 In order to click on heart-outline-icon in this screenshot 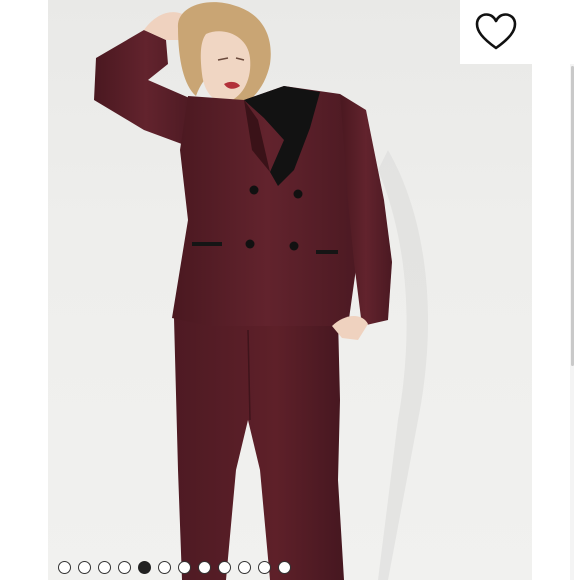, I will do `click(496, 31)`.